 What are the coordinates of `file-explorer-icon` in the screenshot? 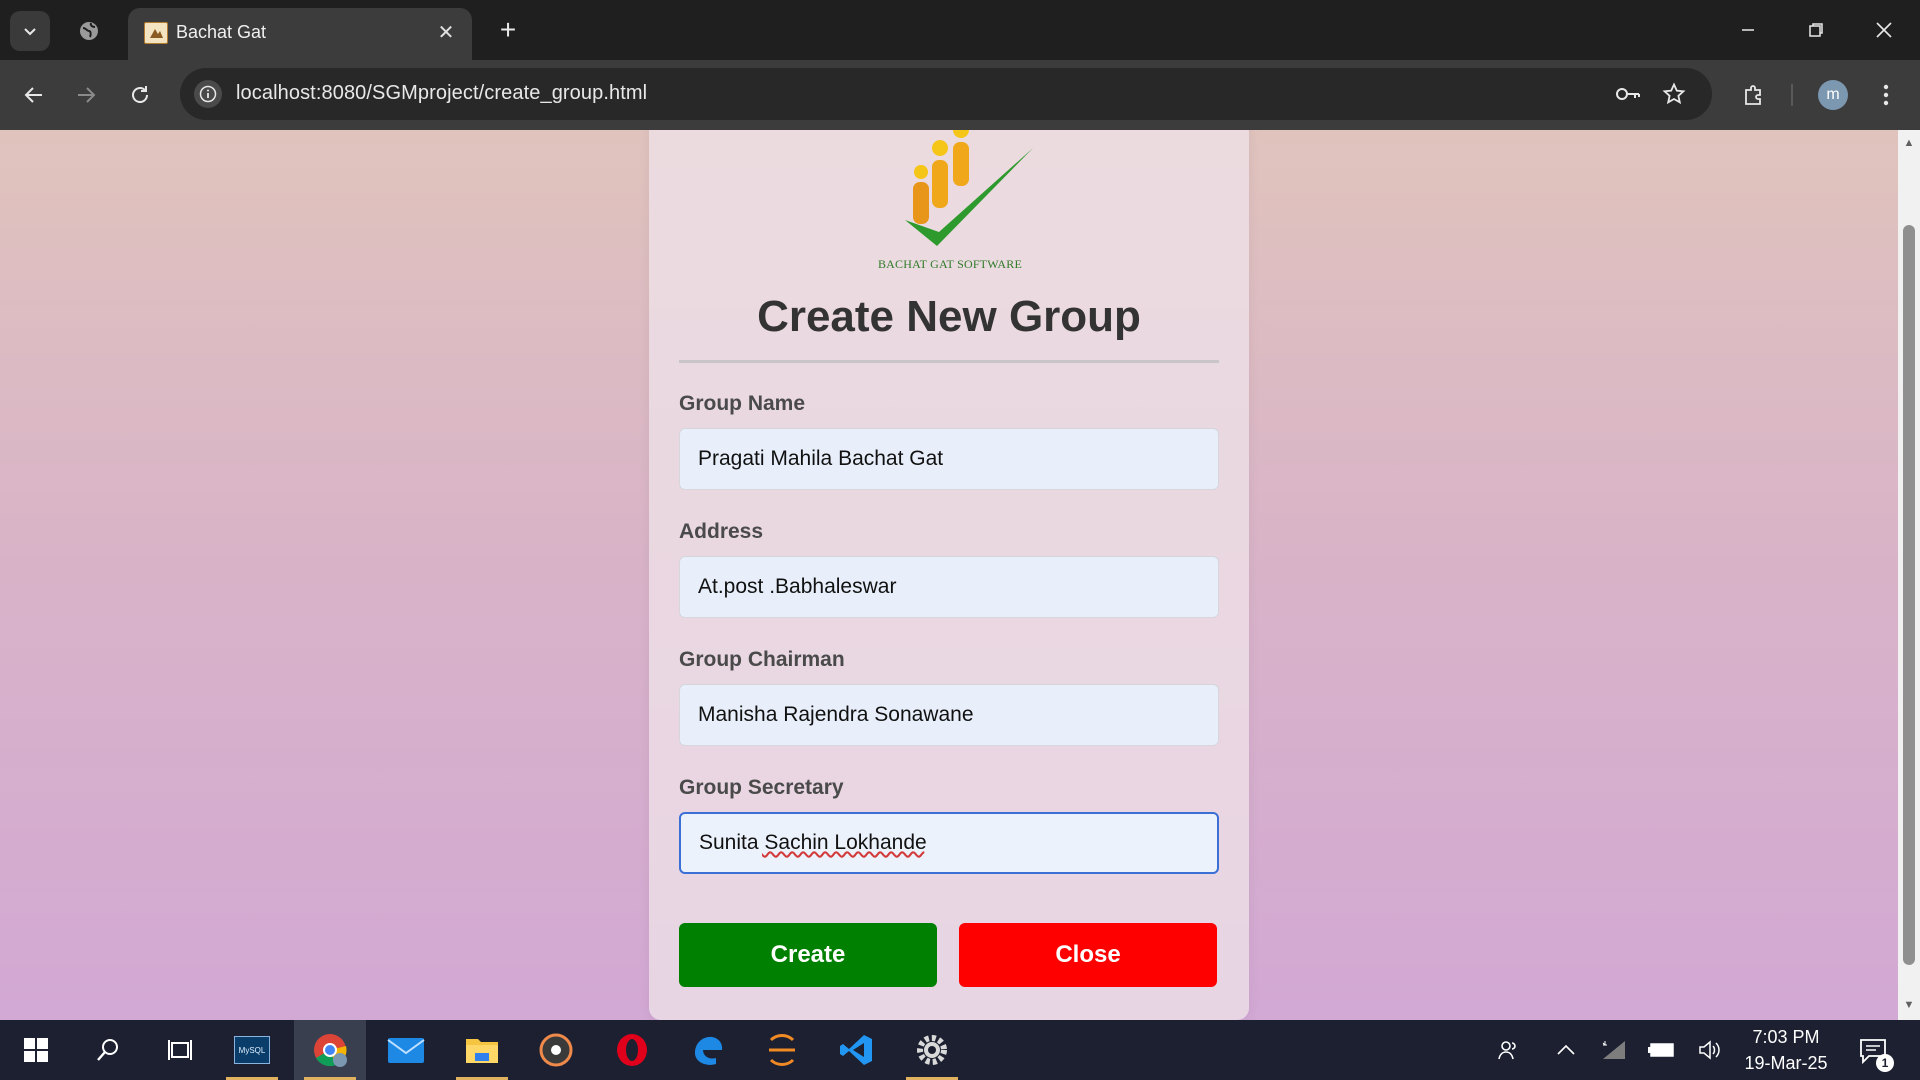 It's located at (482, 1050).